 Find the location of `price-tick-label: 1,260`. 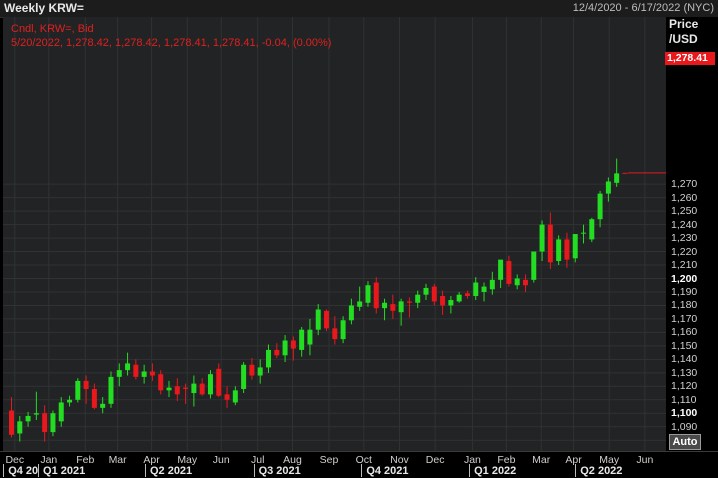

price-tick-label: 1,260 is located at coordinates (684, 197).